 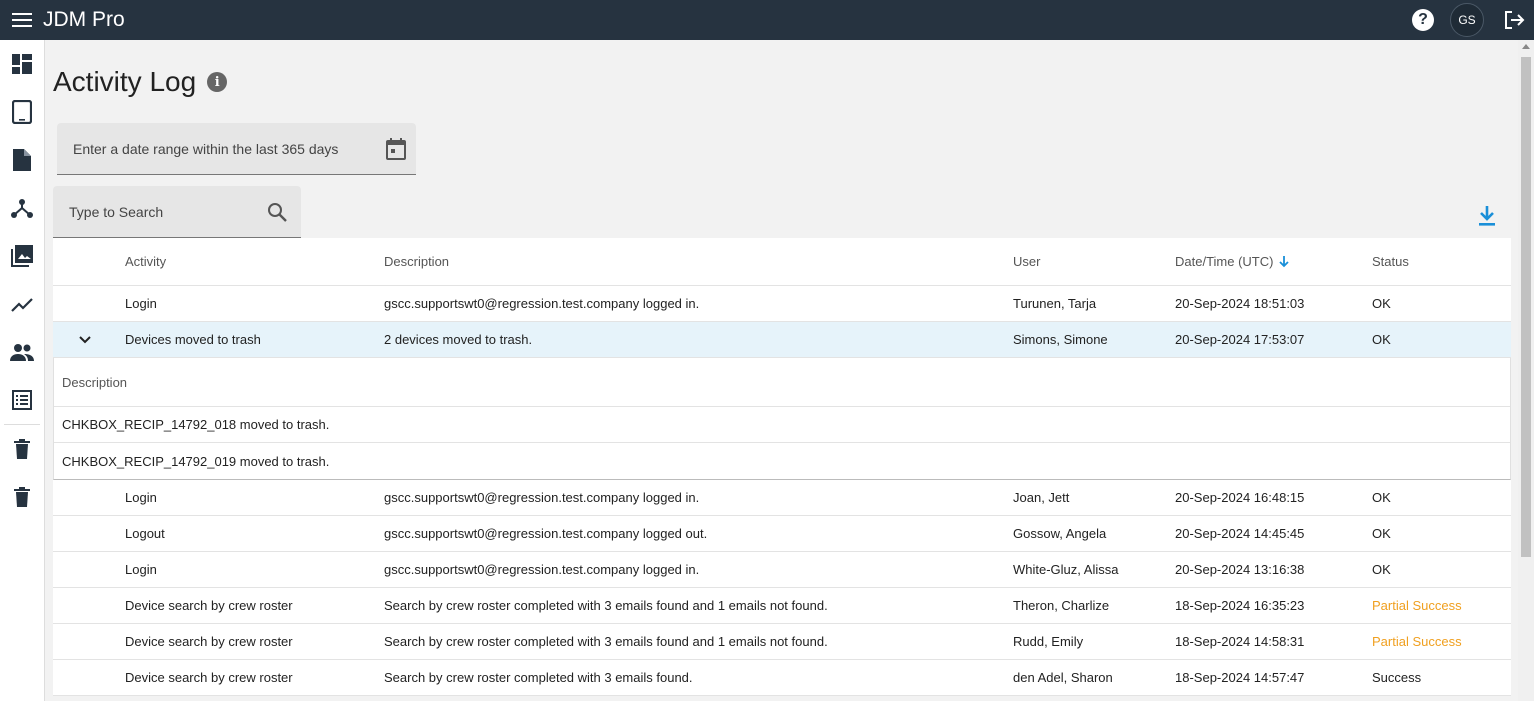 What do you see at coordinates (1526, 46) in the screenshot?
I see `scroll-up-arrow-icon` at bounding box center [1526, 46].